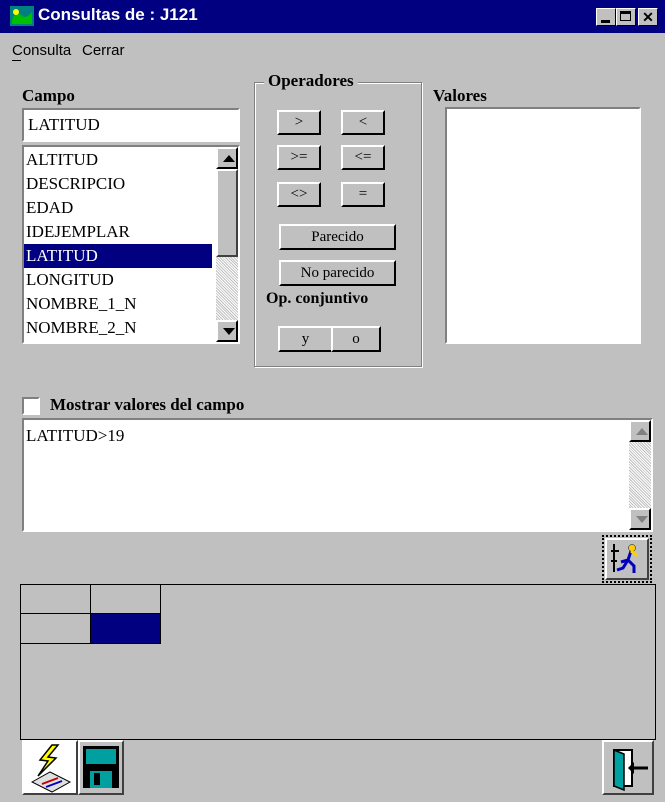 Image resolution: width=665 pixels, height=802 pixels. I want to click on run-query-button, so click(627, 559).